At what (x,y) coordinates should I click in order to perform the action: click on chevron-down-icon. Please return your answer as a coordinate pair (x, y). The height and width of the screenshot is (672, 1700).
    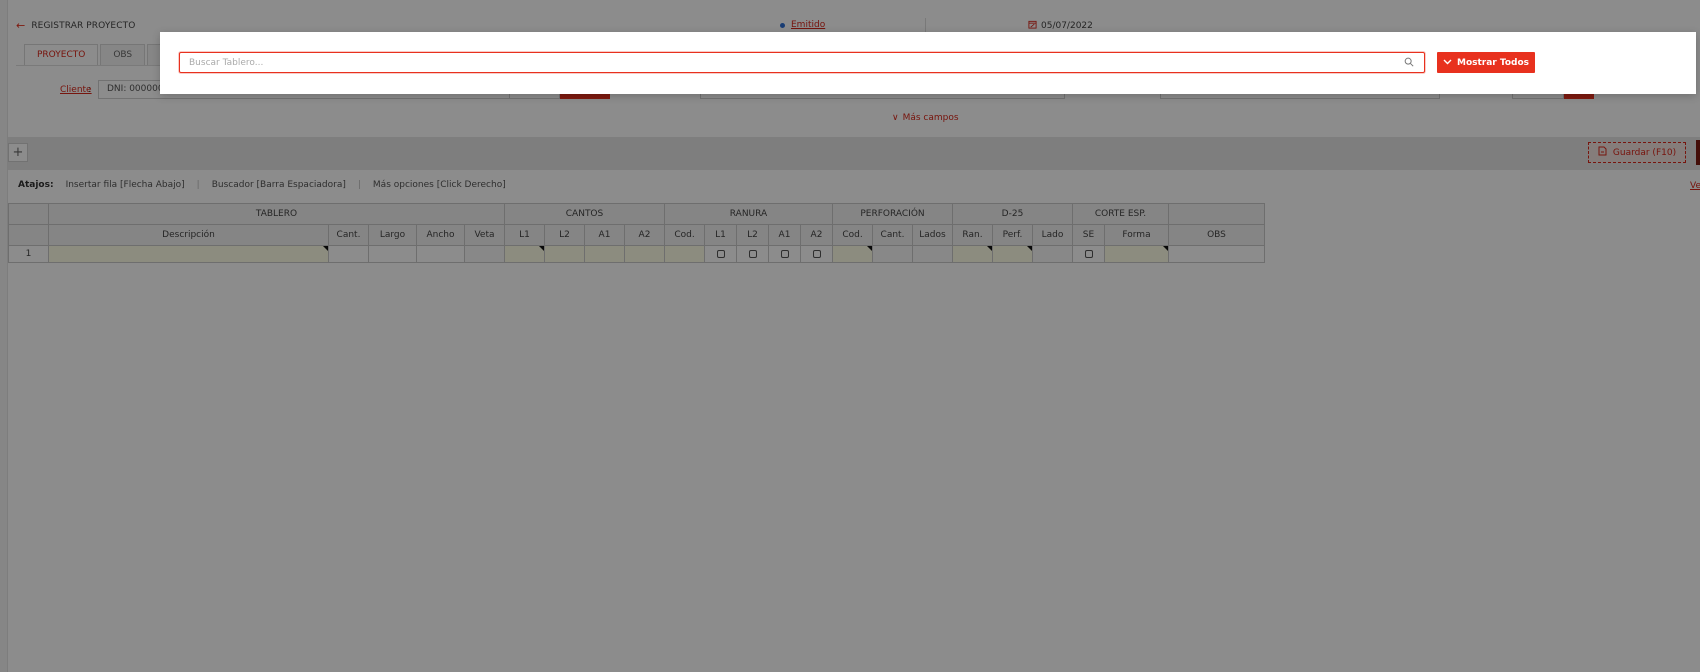
    Looking at the image, I should click on (1447, 63).